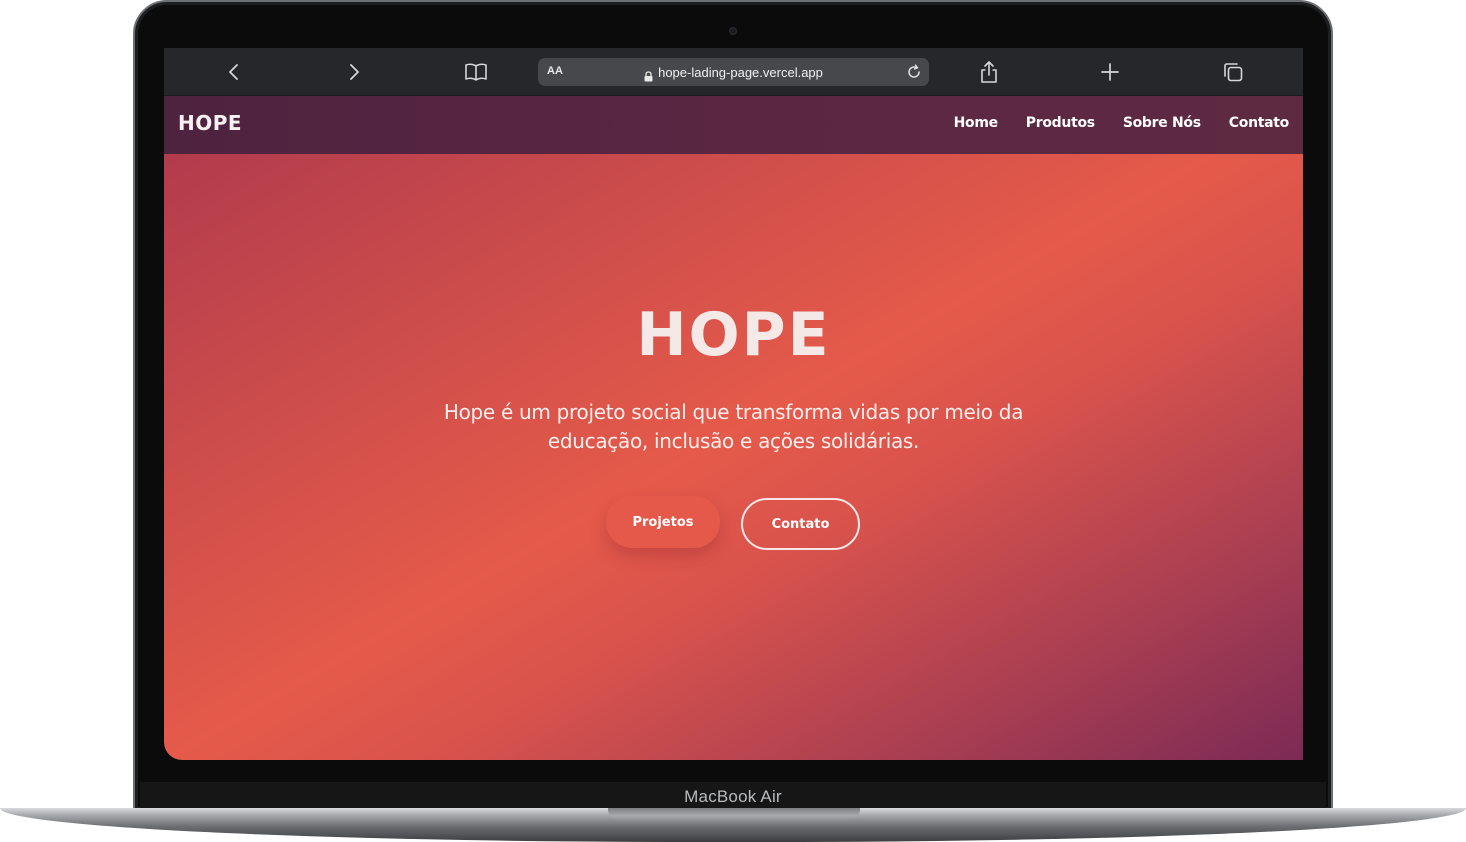 This screenshot has height=842, width=1466. Describe the element at coordinates (1233, 72) in the screenshot. I see `tabs-icon` at that location.